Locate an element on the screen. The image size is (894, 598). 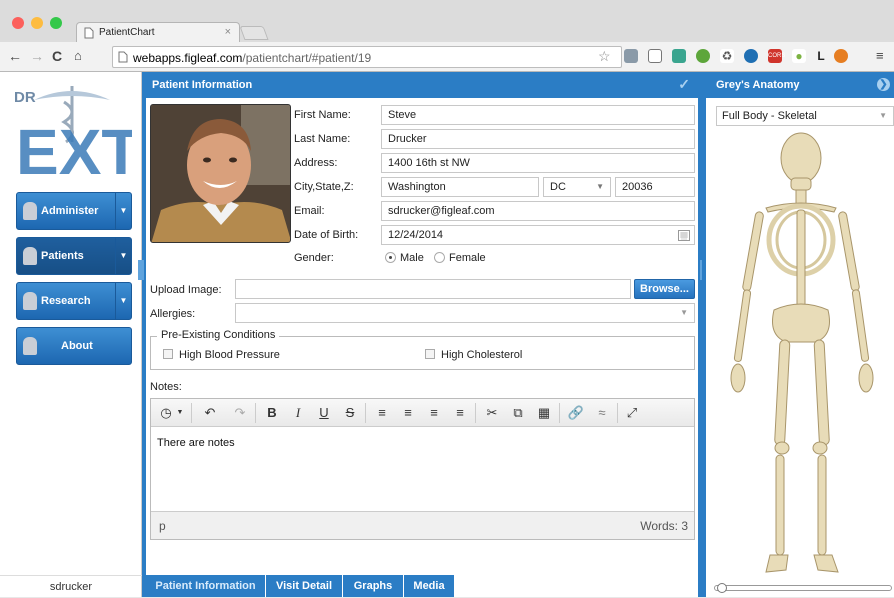
forward-icon: → is located at coordinates (37, 56).